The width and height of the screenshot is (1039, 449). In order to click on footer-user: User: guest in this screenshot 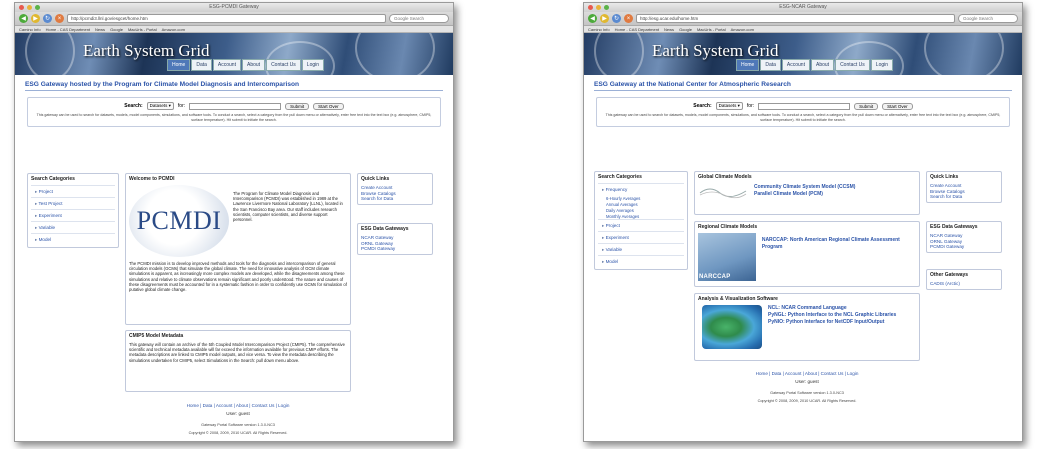, I will do `click(238, 413)`.